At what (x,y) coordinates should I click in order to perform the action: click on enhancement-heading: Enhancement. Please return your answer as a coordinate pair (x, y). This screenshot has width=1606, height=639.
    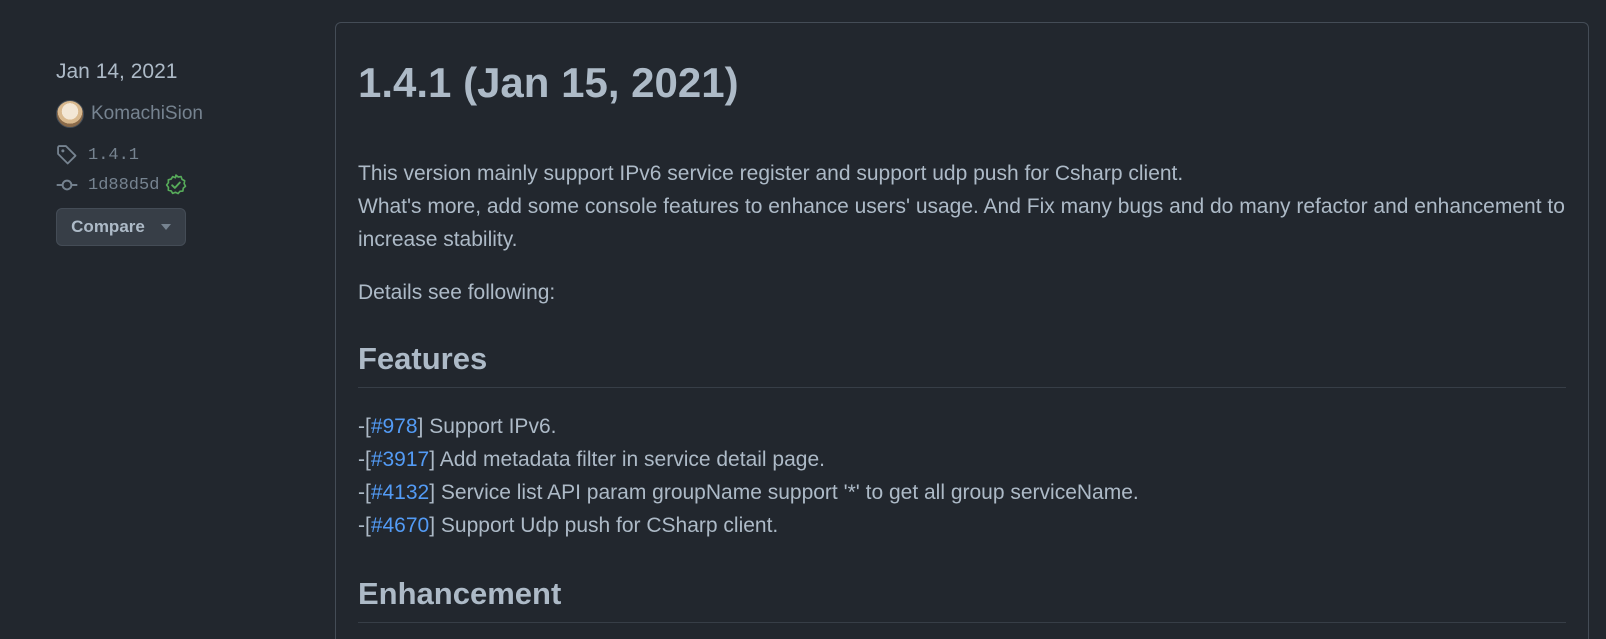
    Looking at the image, I should click on (962, 598).